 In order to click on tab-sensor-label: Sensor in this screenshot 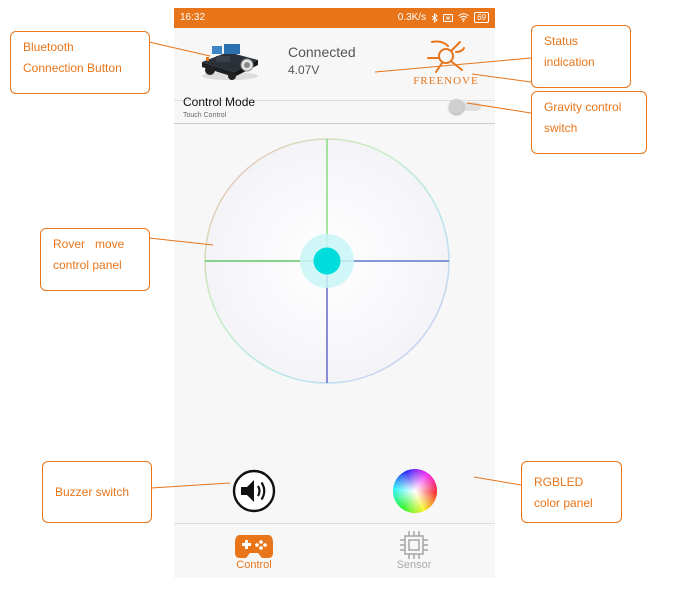, I will do `click(414, 565)`.